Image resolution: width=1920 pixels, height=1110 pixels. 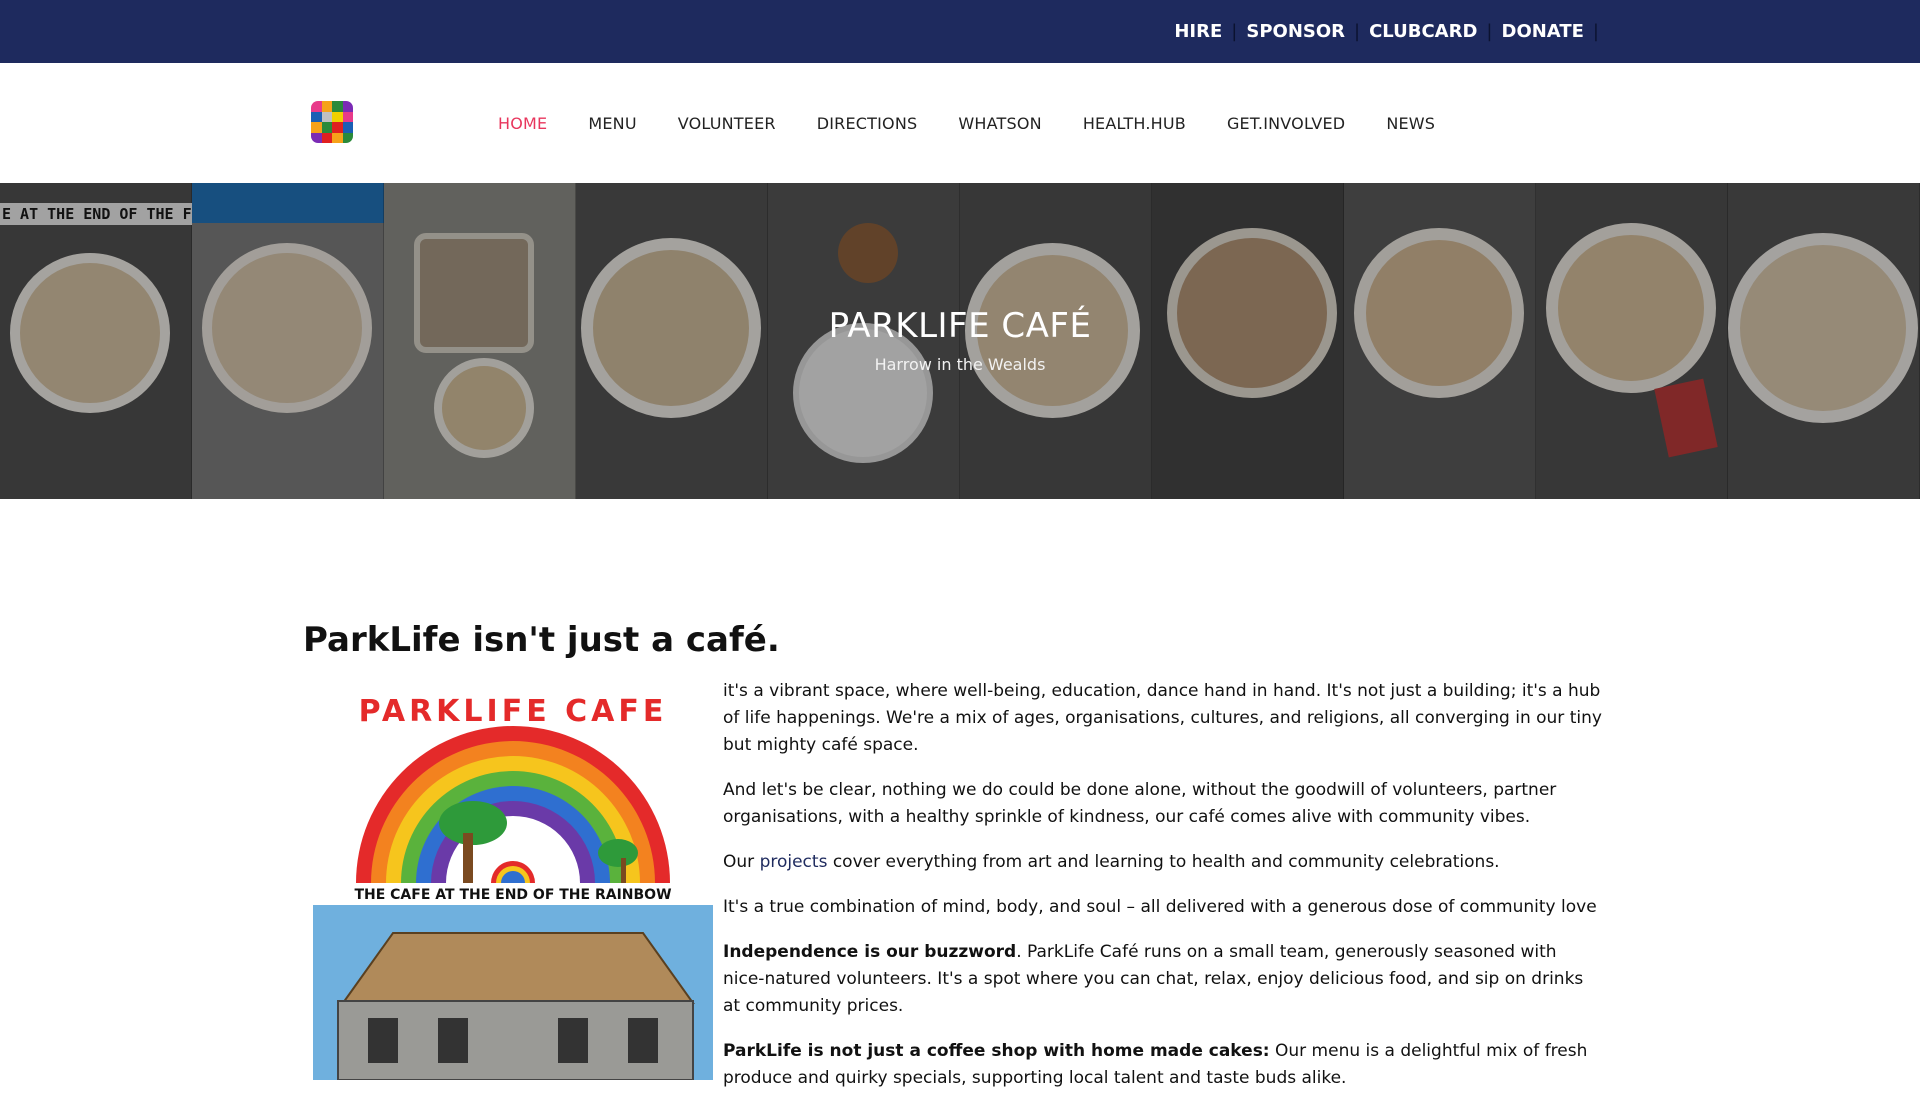 What do you see at coordinates (960, 31) in the screenshot?
I see `top-bar: HIRE | SPONSOR | CLUBCARD | DONATE |` at bounding box center [960, 31].